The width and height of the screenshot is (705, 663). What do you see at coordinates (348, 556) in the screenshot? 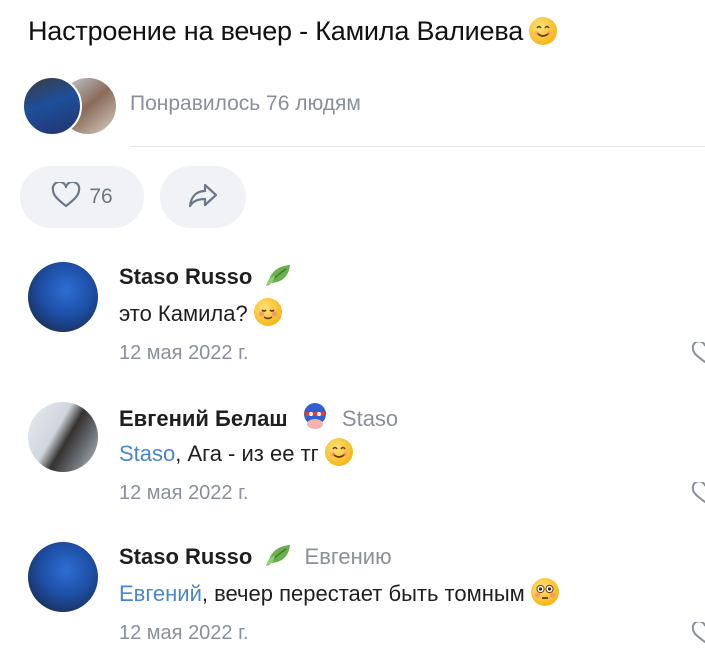
I see `reply-to-name: Евгению` at bounding box center [348, 556].